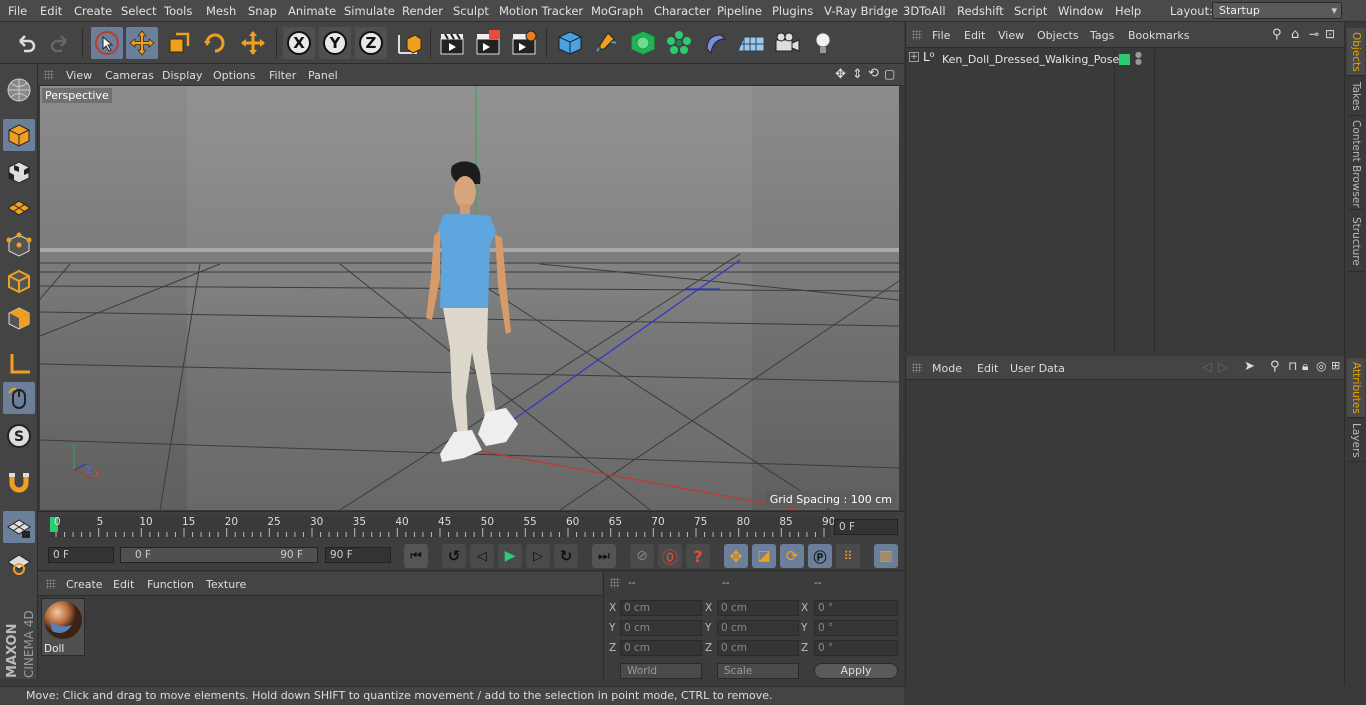  I want to click on attribute-menu-edit: Edit, so click(987, 368).